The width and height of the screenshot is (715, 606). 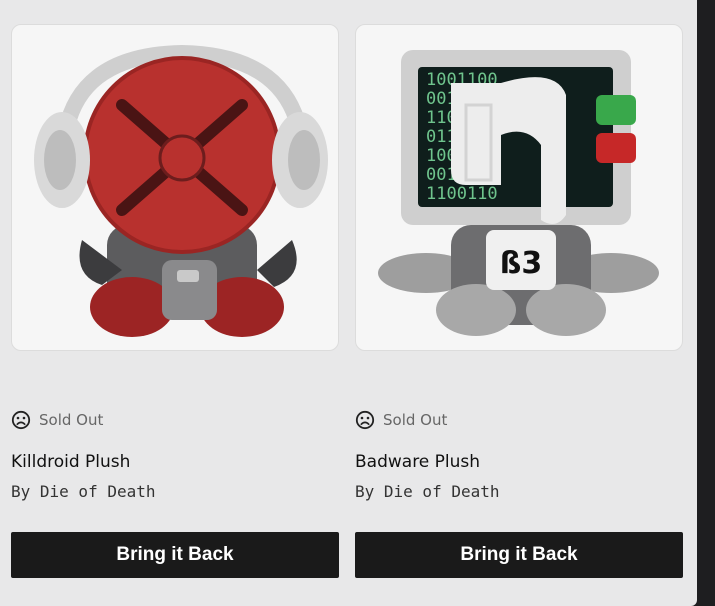 What do you see at coordinates (462, 194) in the screenshot?
I see `svg-text: 1100110` at bounding box center [462, 194].